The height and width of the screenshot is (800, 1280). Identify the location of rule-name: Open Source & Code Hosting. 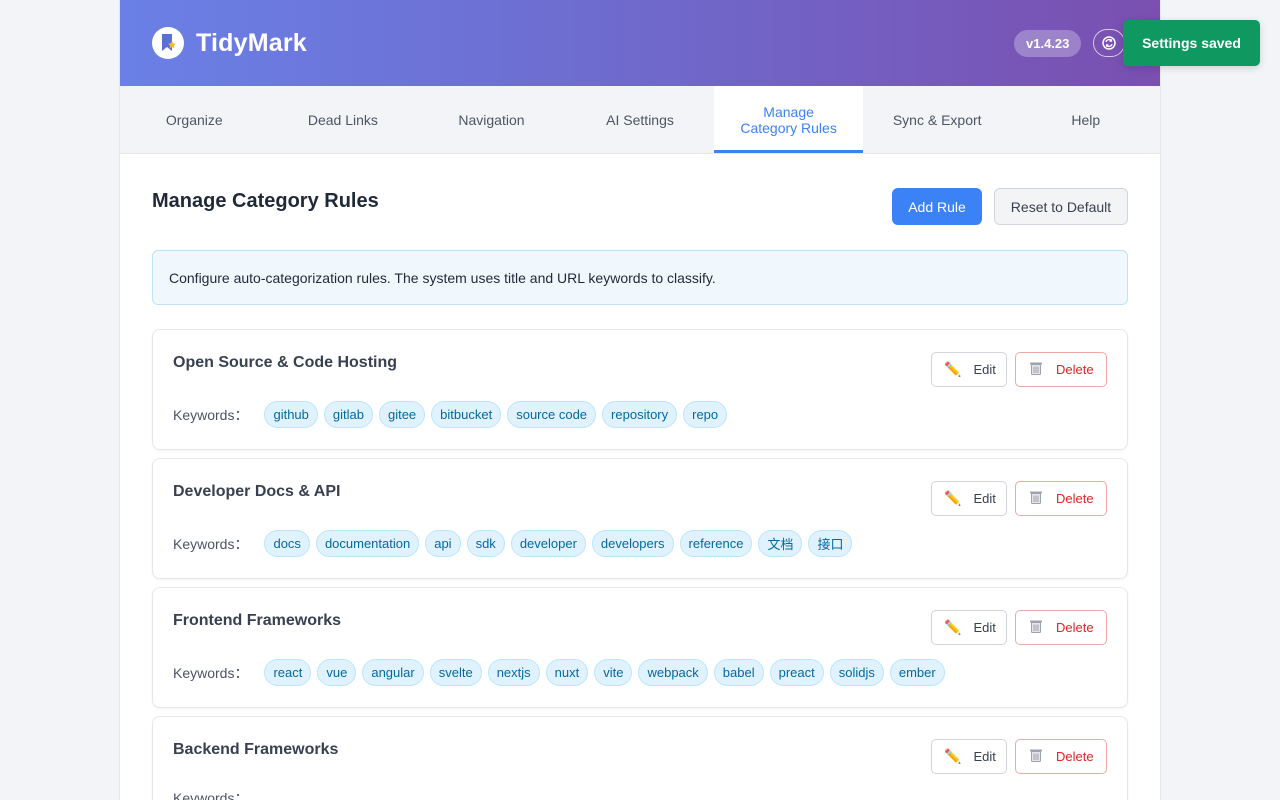
(285, 362).